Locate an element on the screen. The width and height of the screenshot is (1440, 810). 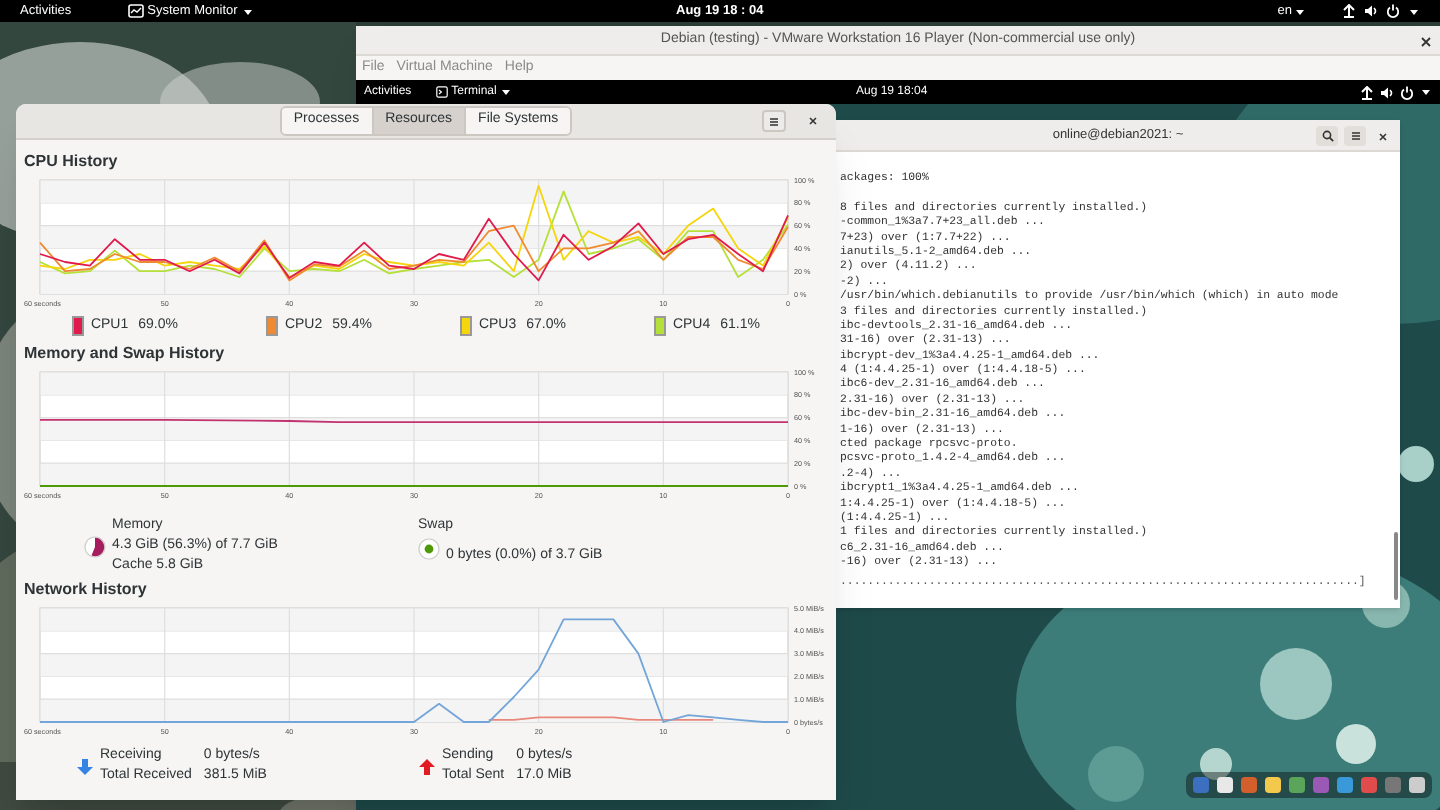
usage-pie is located at coordinates (429, 549).